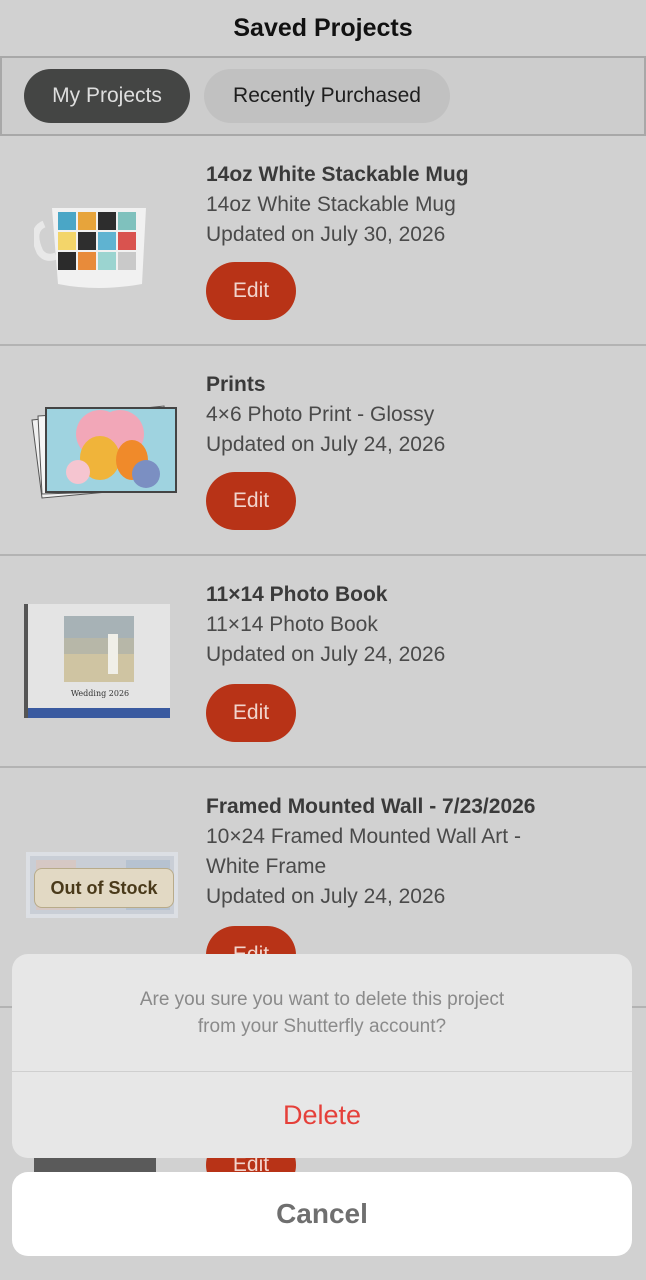 This screenshot has height=1280, width=646. I want to click on prints-thumbnail, so click(104, 452).